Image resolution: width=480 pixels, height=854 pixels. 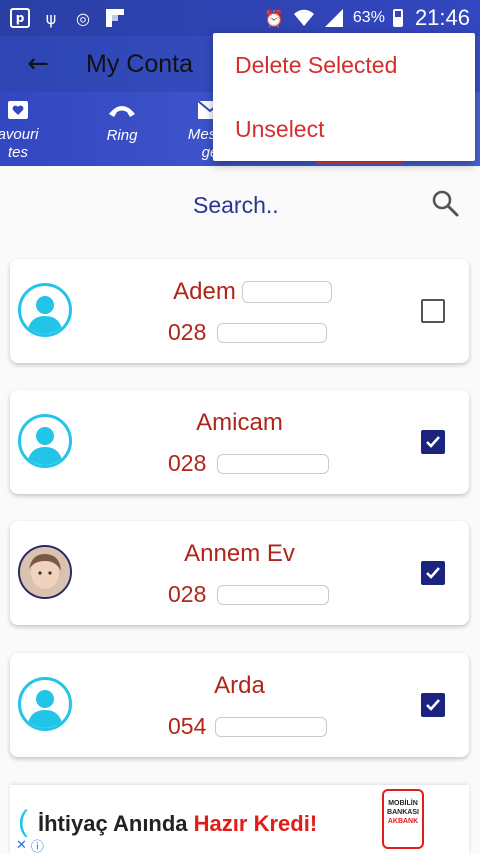 I want to click on close-icon: ✕, so click(x=21, y=845).